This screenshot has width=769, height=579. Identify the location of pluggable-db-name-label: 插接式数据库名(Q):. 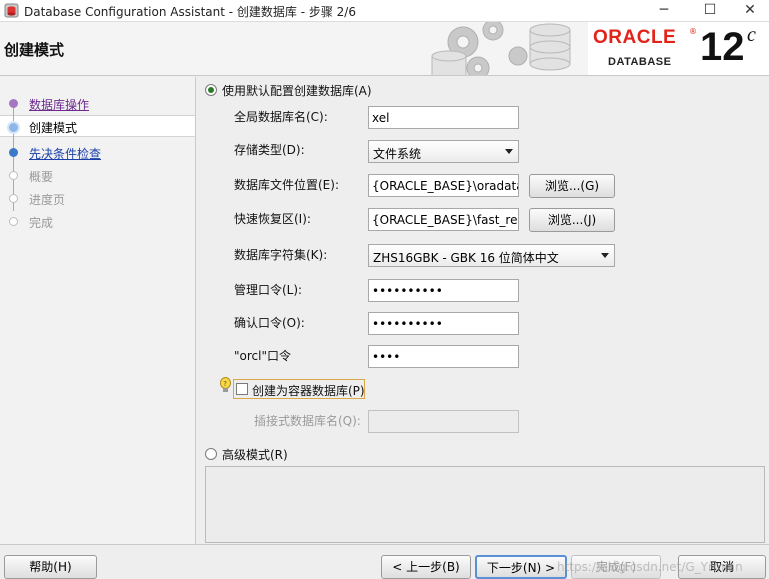
(307, 421).